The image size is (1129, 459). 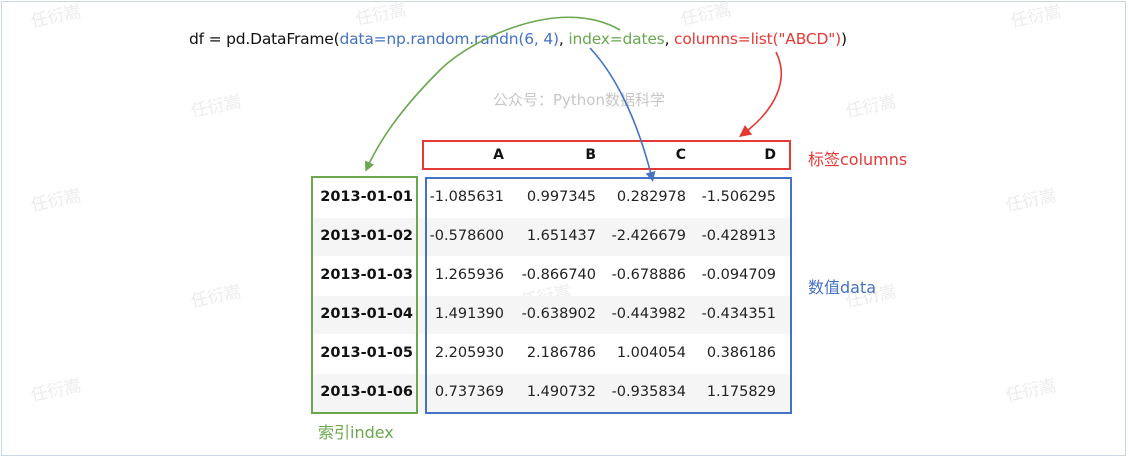 I want to click on data-arrow, so click(x=622, y=114).